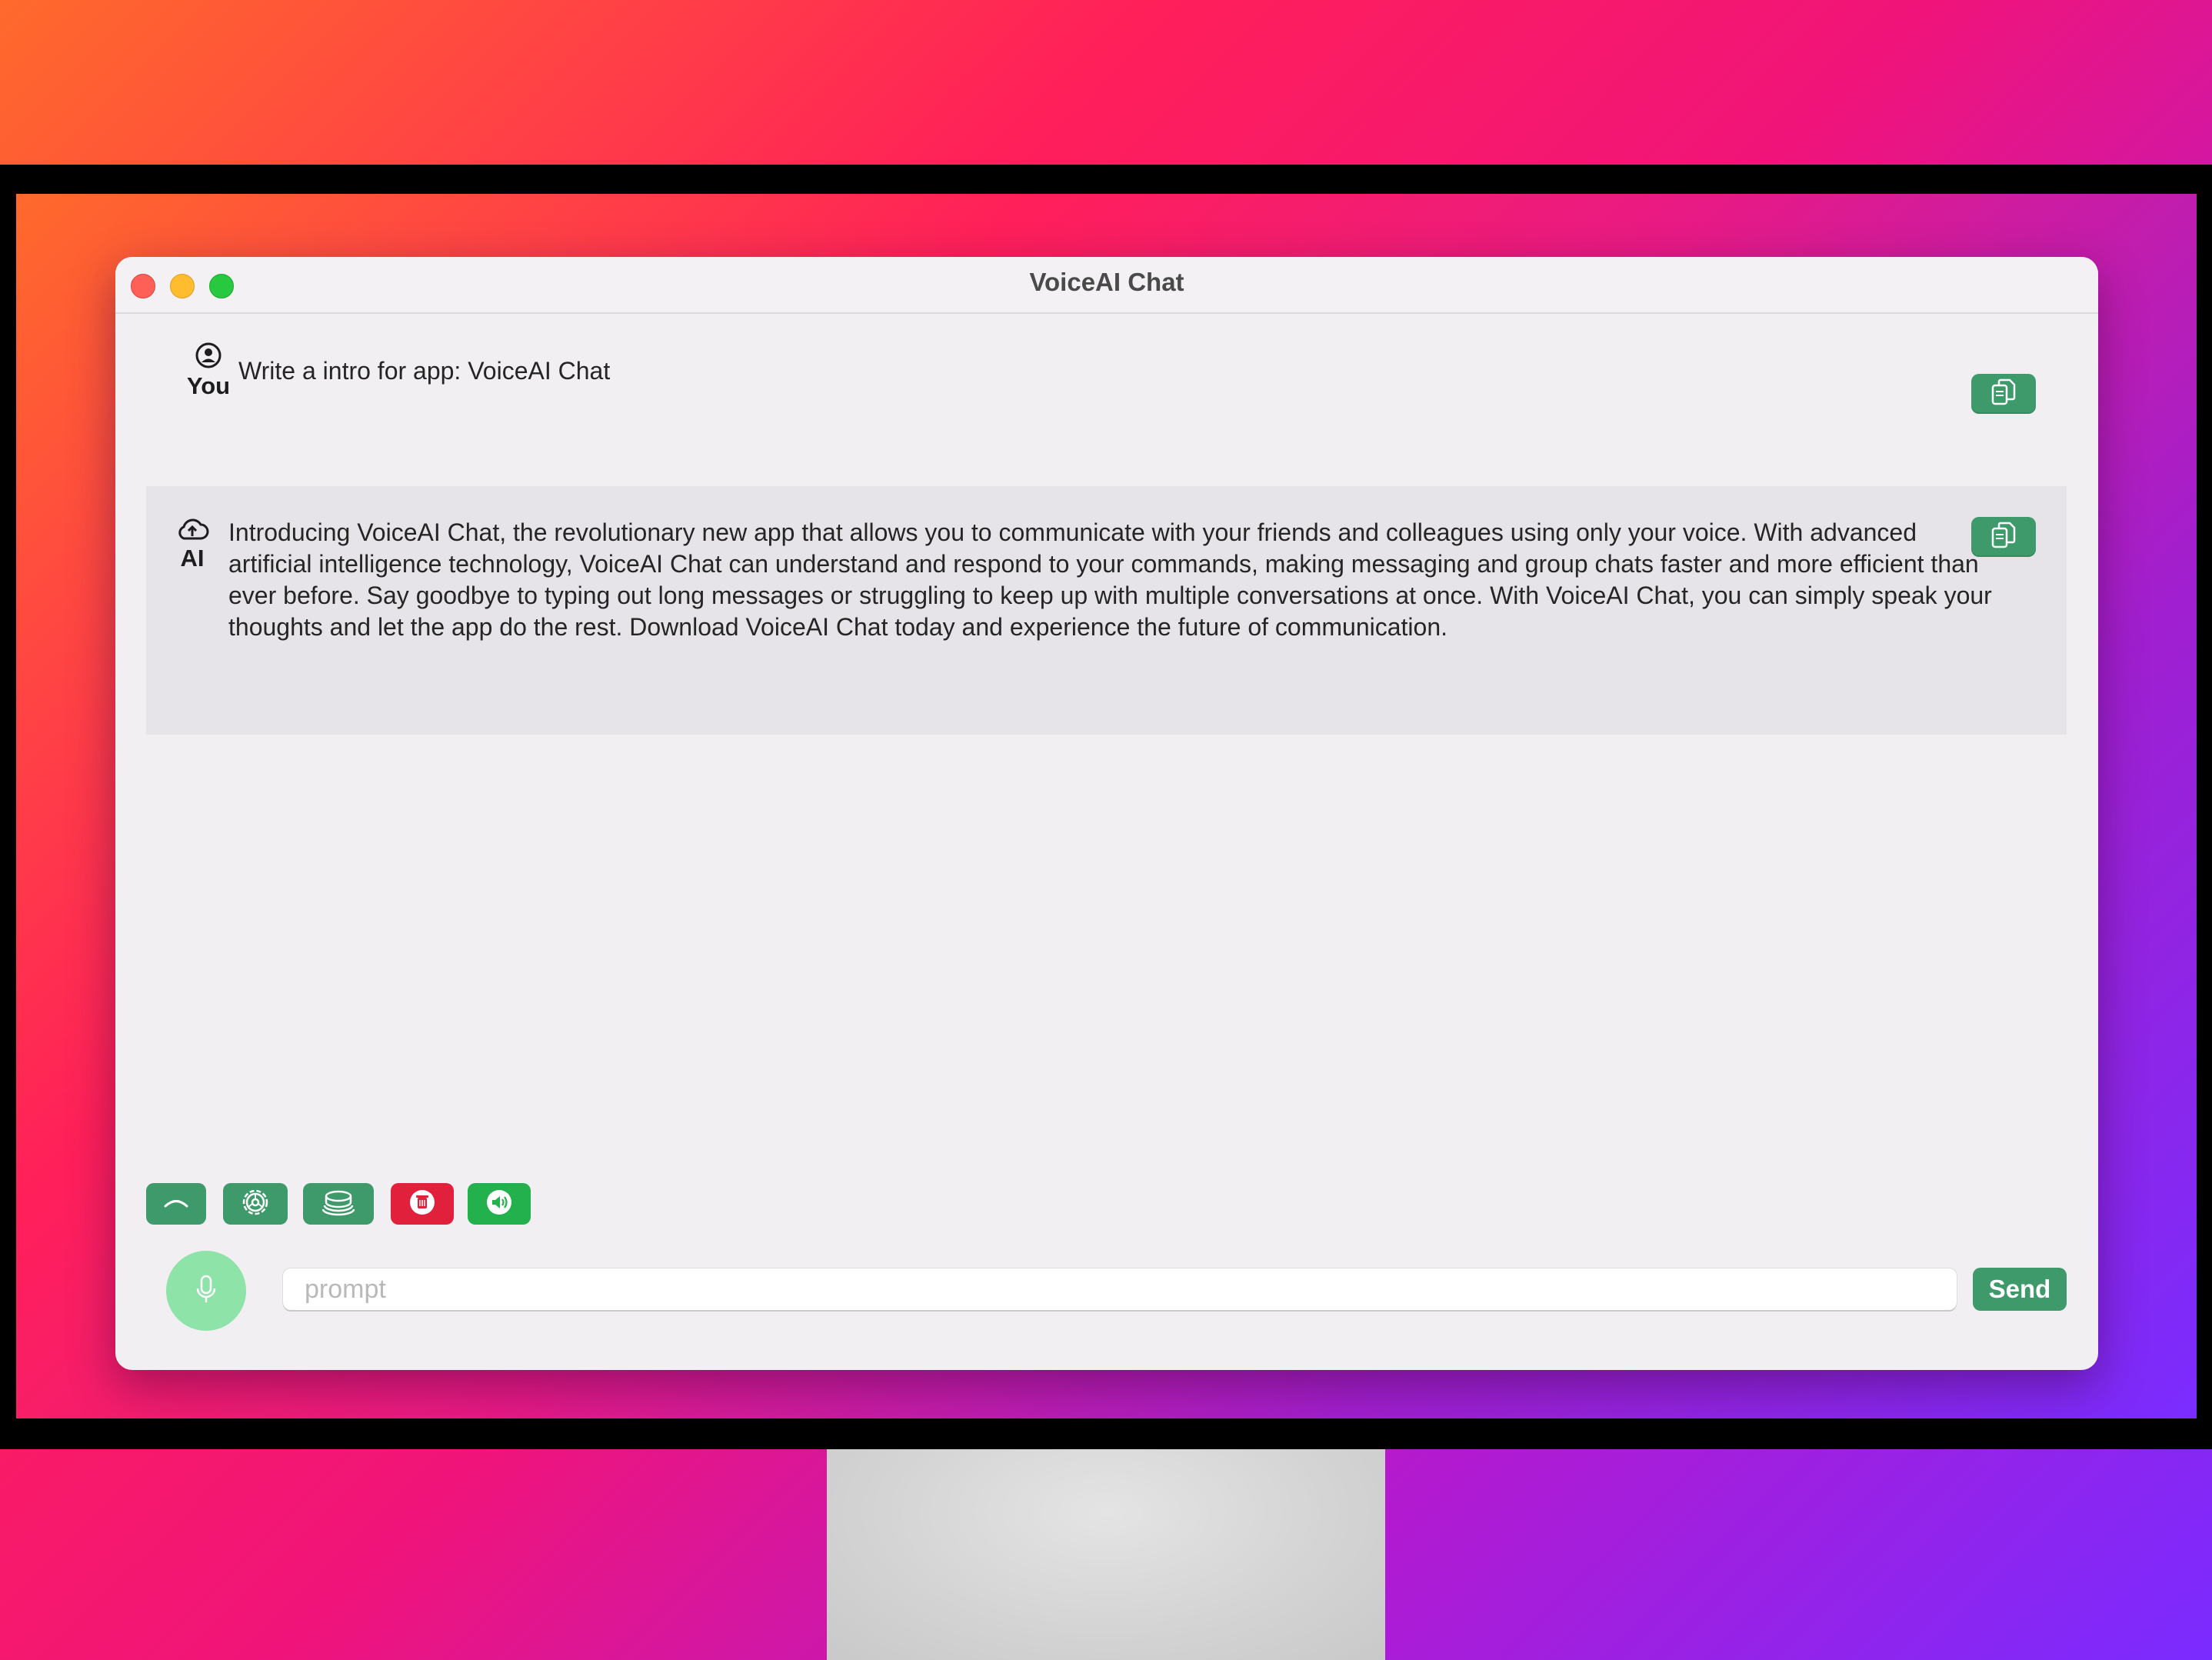  I want to click on title-bar: VoiceAI Chat, so click(1106, 286).